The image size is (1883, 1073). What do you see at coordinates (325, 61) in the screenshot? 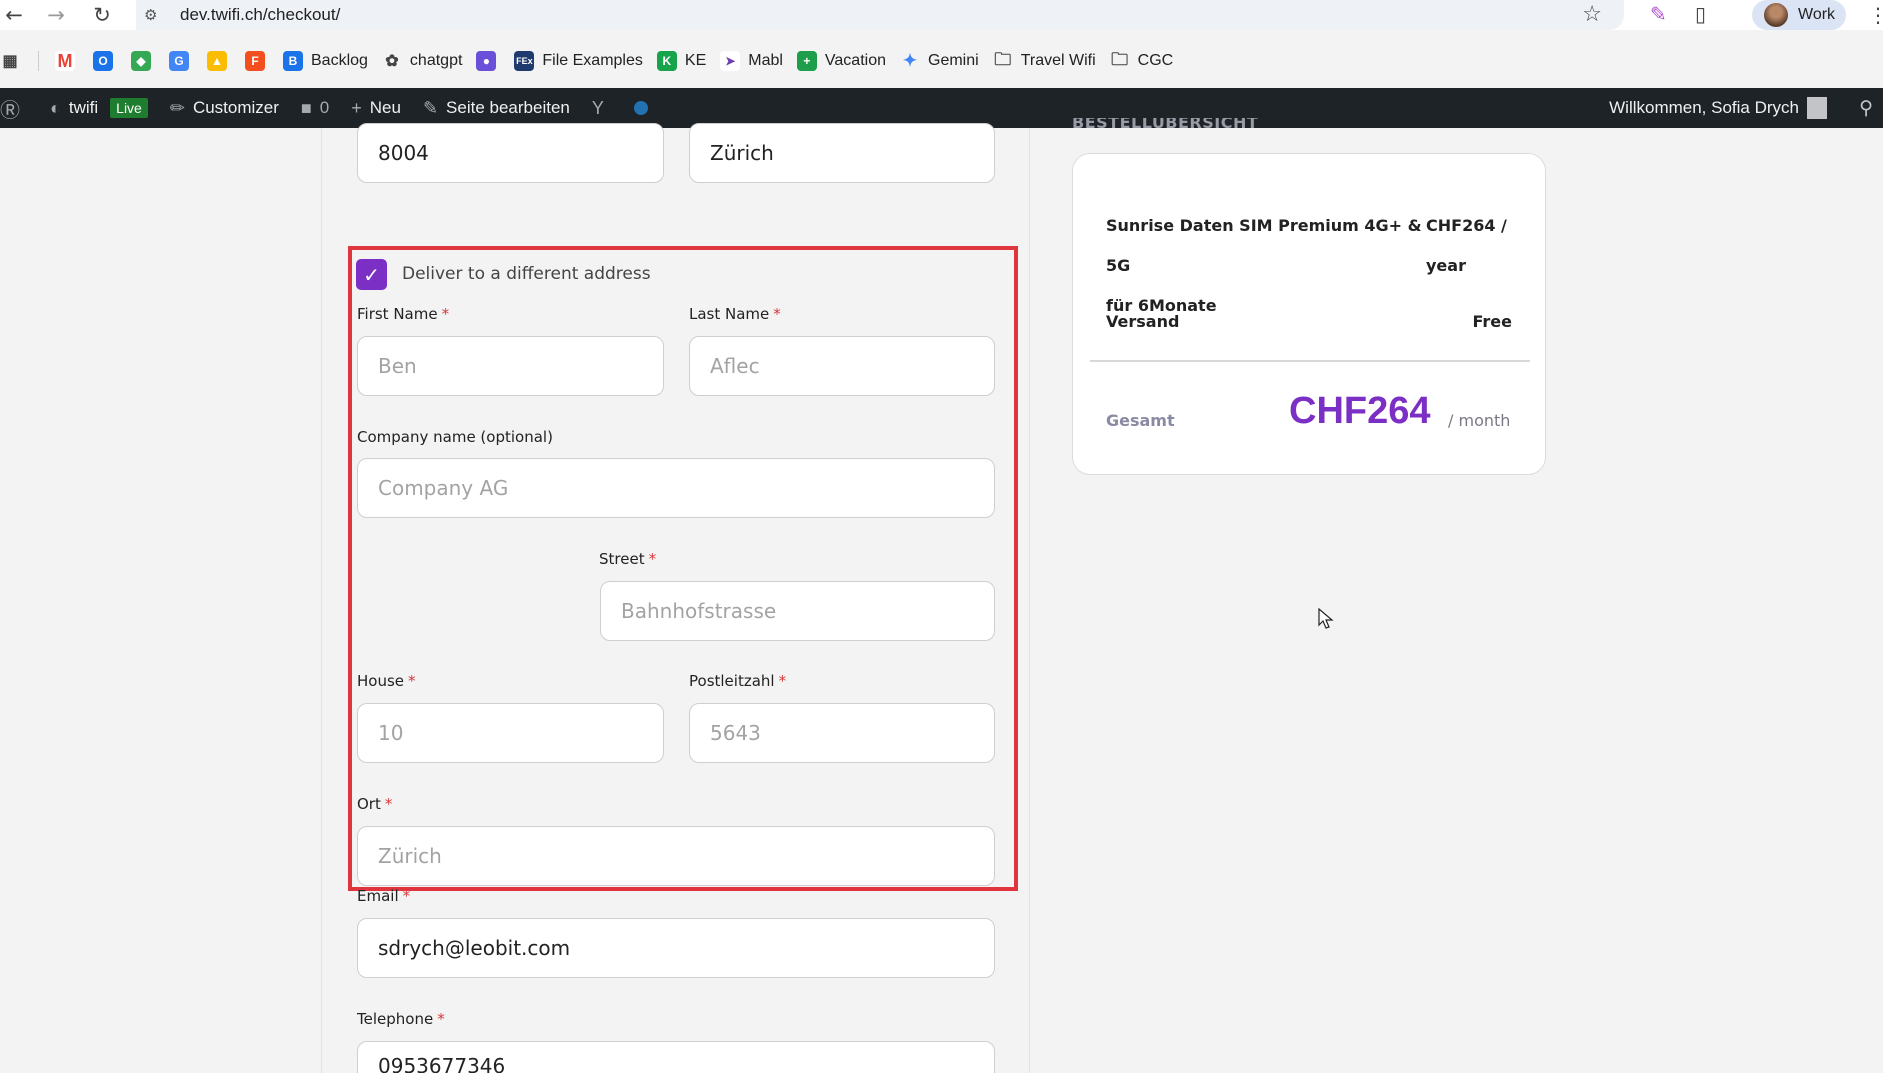
I see `bookmark-backlog: B Backlog` at bounding box center [325, 61].